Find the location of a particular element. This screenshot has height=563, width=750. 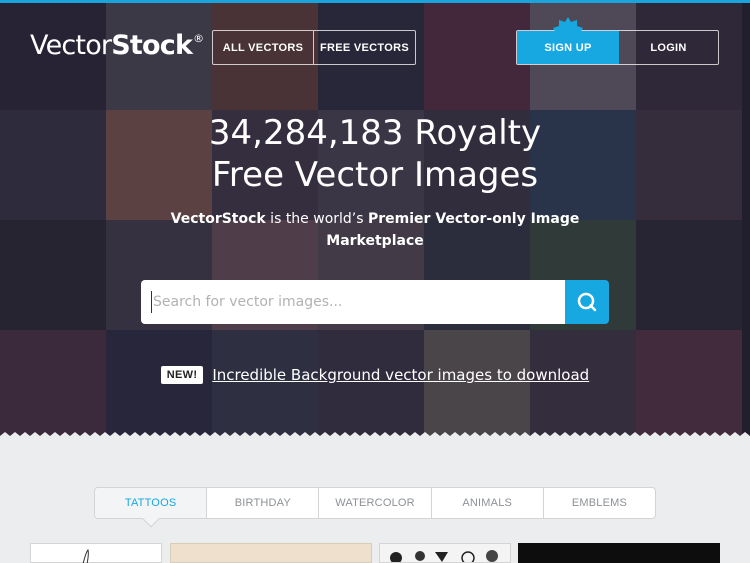

login-label: LOGIN is located at coordinates (668, 47).